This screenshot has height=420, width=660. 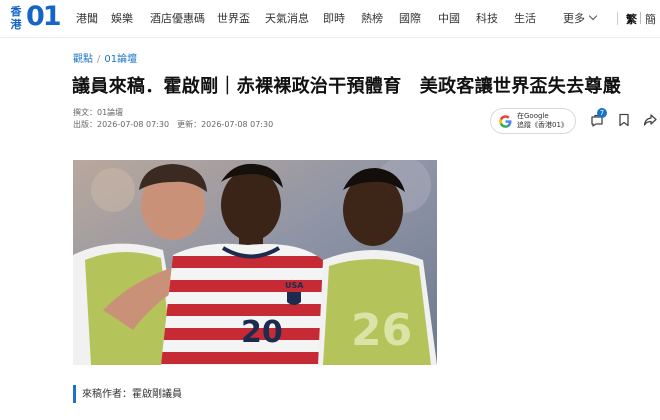 I want to click on article-title: 議員來稿．霍啟剛｜赤裸裸政治干預體育 美政客讓世界盃失去尊嚴, so click(x=346, y=86).